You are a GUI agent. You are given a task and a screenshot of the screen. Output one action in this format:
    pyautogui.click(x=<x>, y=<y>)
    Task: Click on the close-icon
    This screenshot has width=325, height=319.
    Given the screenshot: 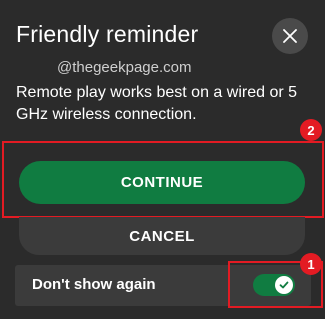 What is the action you would take?
    pyautogui.click(x=290, y=36)
    